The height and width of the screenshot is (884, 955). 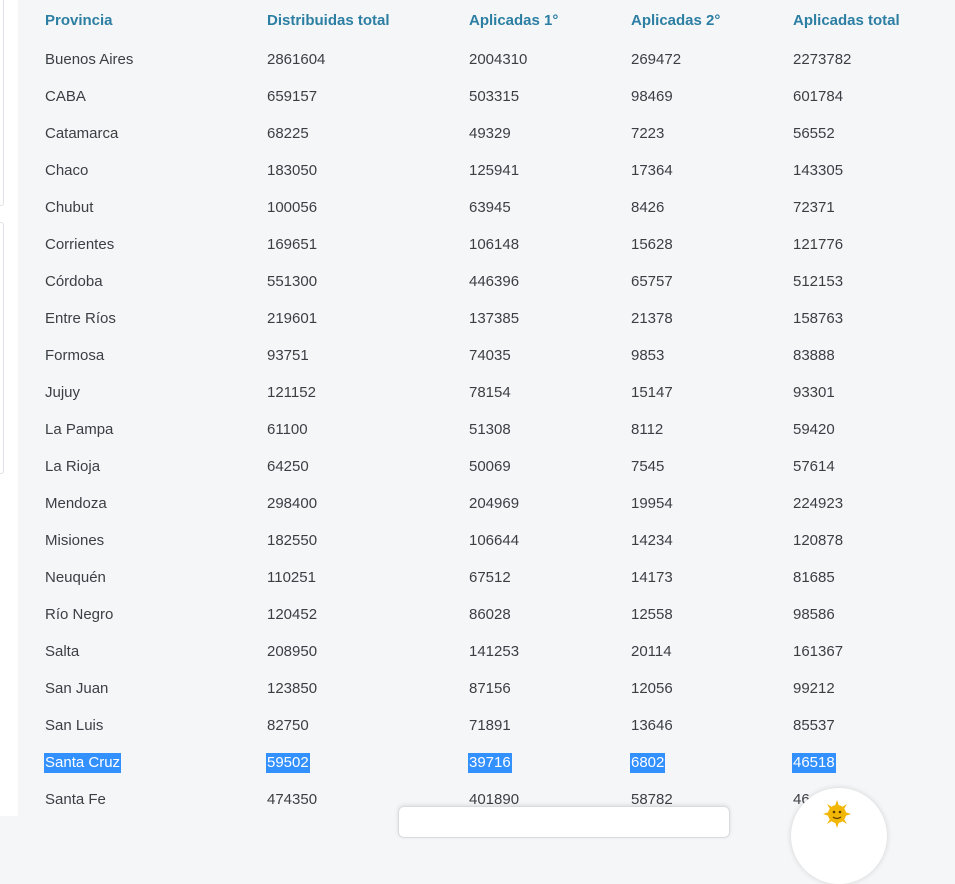 What do you see at coordinates (814, 355) in the screenshot?
I see `cell-aplicadas-total: 83888` at bounding box center [814, 355].